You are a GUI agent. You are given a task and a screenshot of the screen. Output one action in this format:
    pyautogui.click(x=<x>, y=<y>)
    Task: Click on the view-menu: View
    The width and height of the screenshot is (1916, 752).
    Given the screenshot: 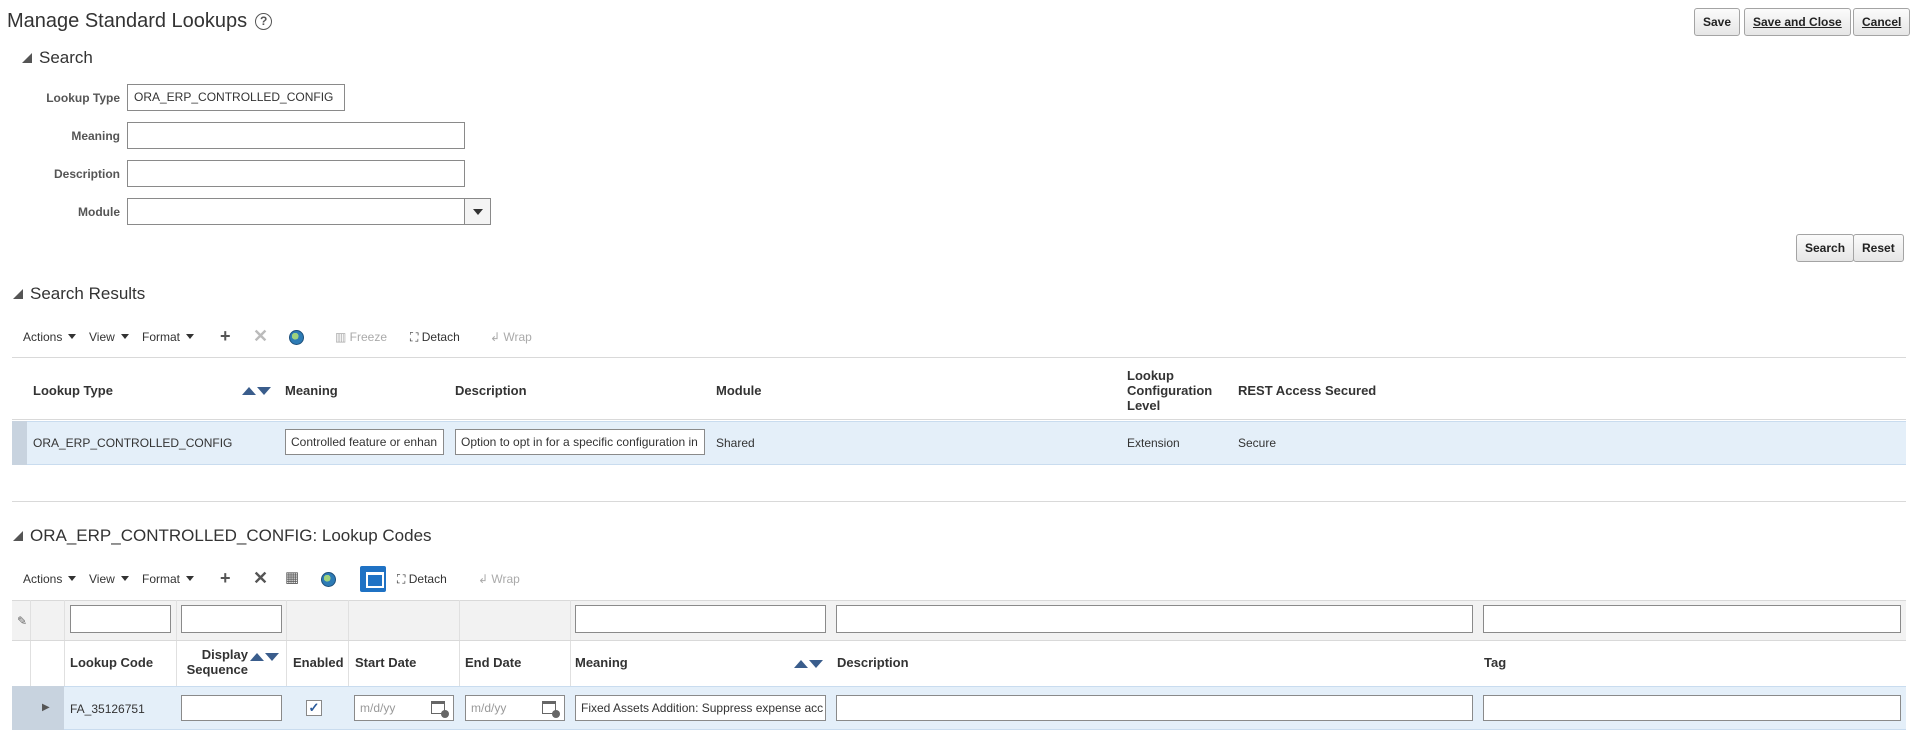 What is the action you would take?
    pyautogui.click(x=109, y=337)
    